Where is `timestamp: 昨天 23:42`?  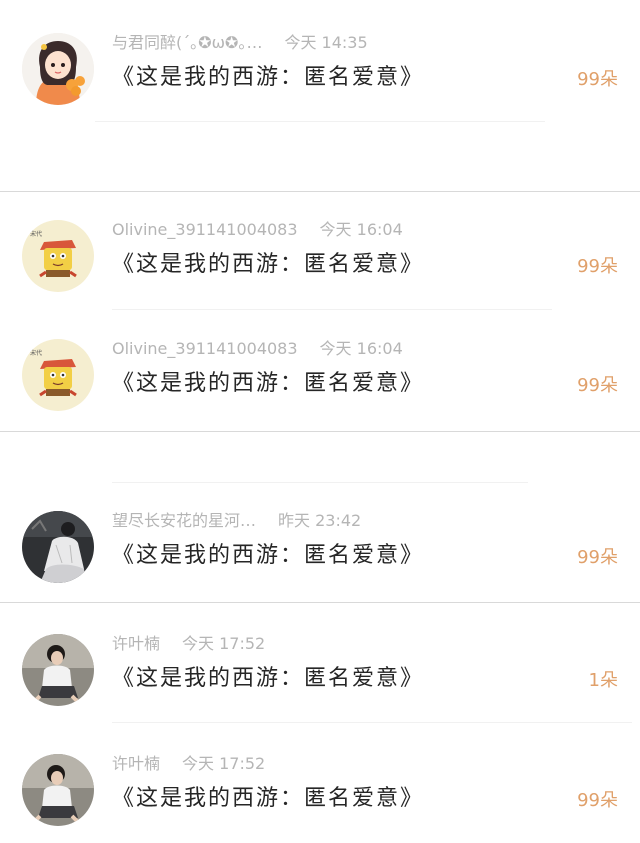 timestamp: 昨天 23:42 is located at coordinates (320, 520).